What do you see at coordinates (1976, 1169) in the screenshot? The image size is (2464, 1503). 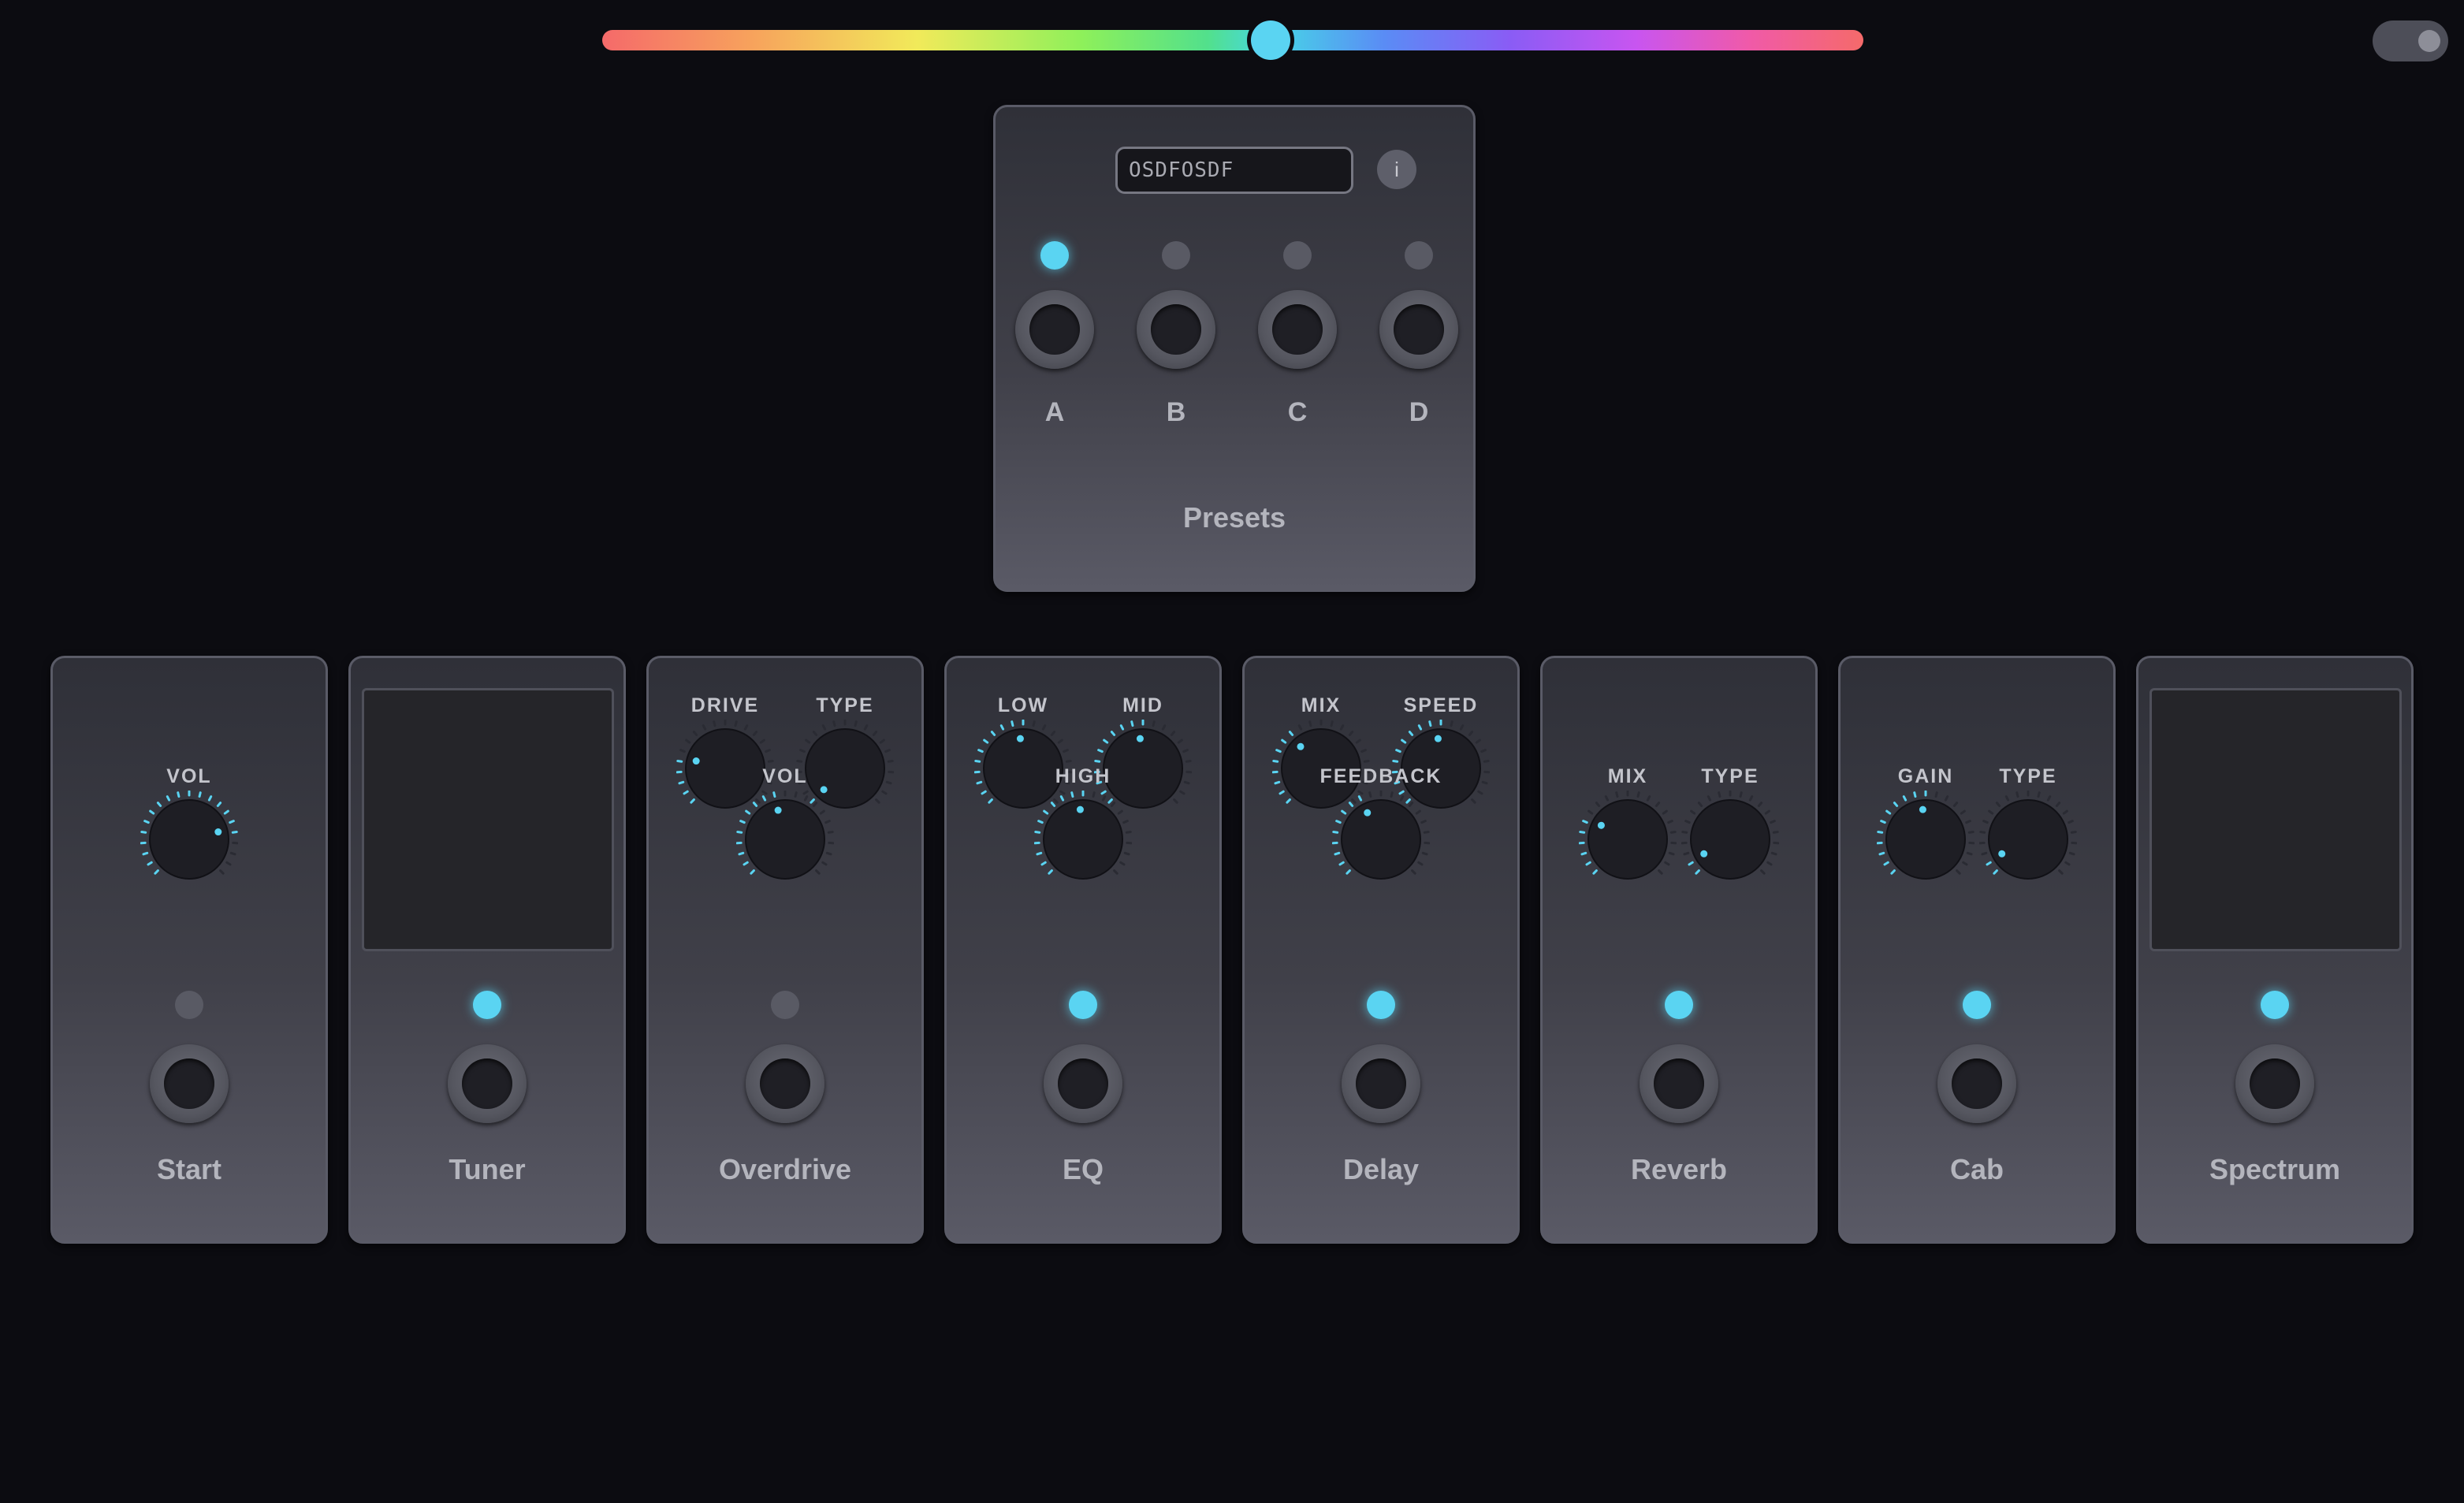 I see `cab-pedal-name: Cab` at bounding box center [1976, 1169].